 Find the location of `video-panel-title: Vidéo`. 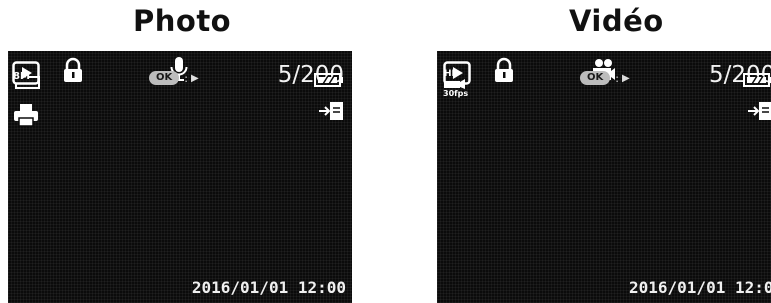

video-panel-title: Vidéo is located at coordinates (616, 21).